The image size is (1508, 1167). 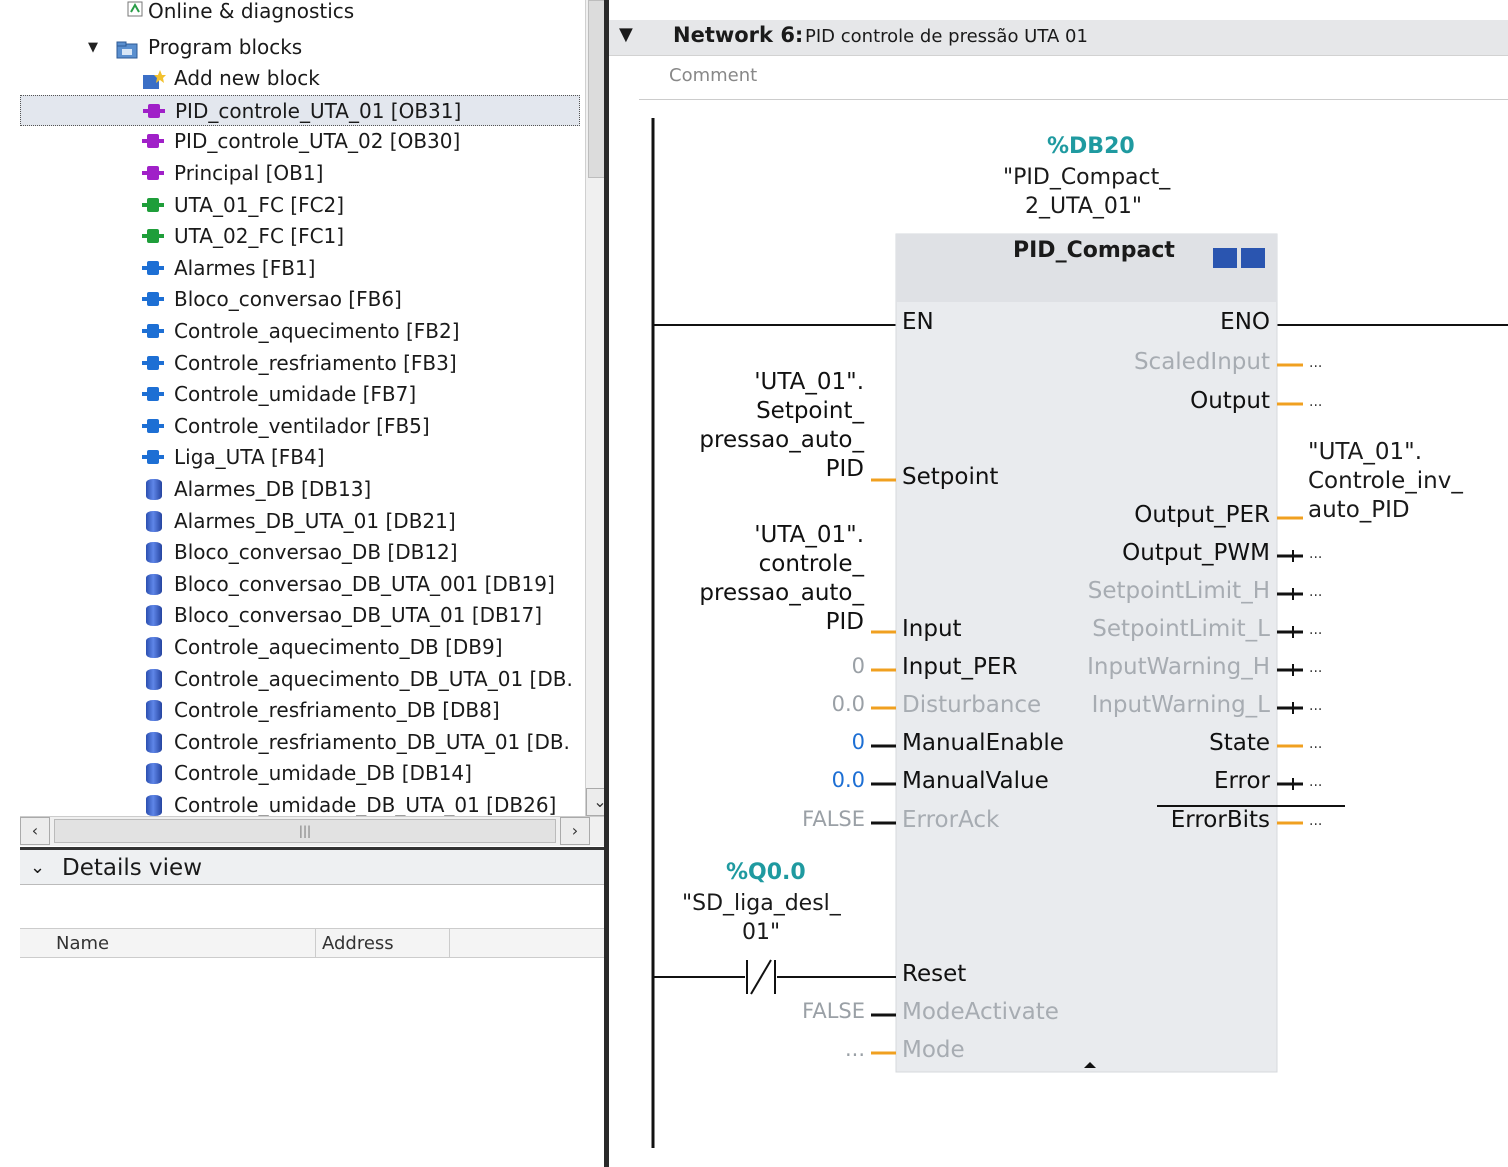 I want to click on scrollbar-thumb-h: |||, so click(x=305, y=831).